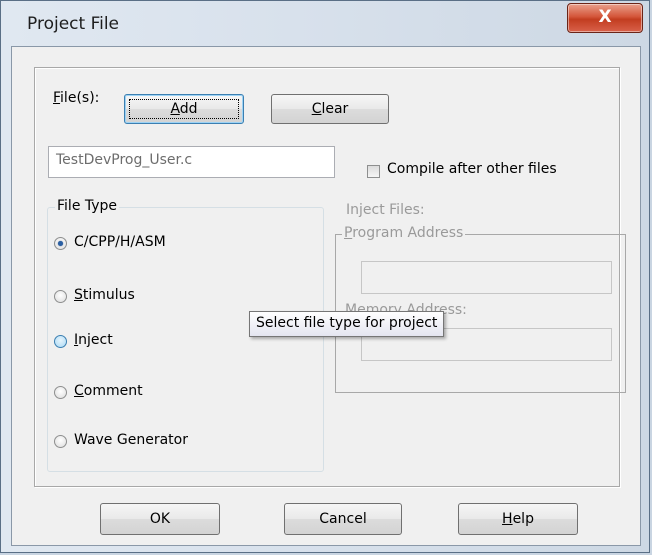  I want to click on radio-label-c-cpp-h-asm: C/CPP/H/ASM, so click(120, 242).